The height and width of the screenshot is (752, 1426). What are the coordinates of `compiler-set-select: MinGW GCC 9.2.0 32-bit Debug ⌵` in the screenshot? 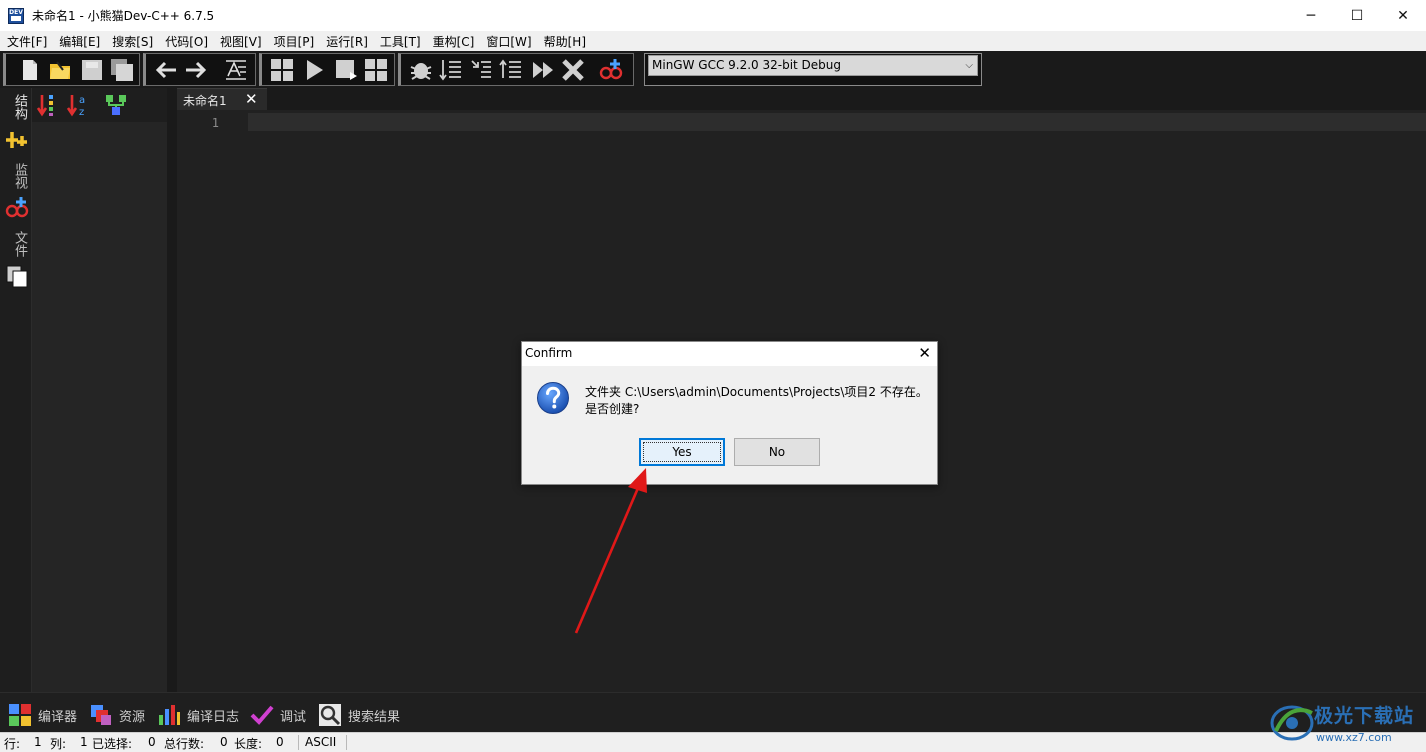 It's located at (813, 69).